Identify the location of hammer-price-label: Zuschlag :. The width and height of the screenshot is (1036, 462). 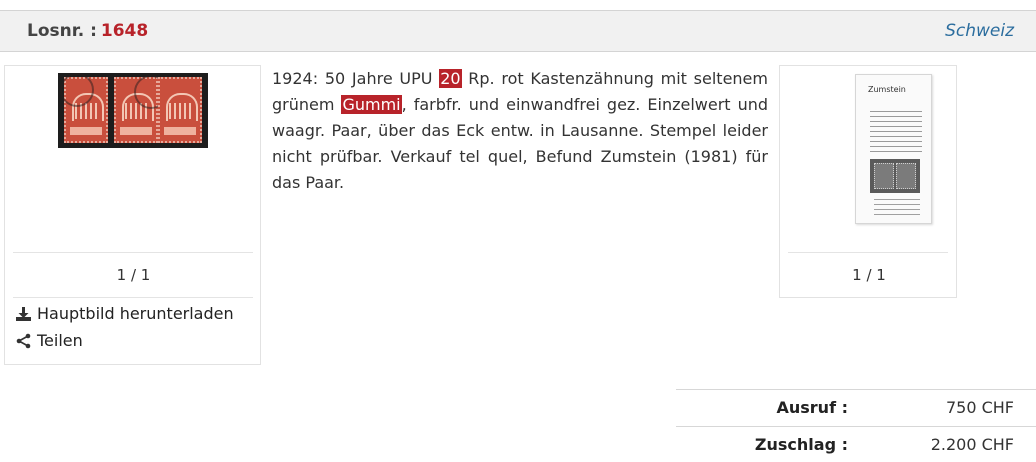
(801, 444).